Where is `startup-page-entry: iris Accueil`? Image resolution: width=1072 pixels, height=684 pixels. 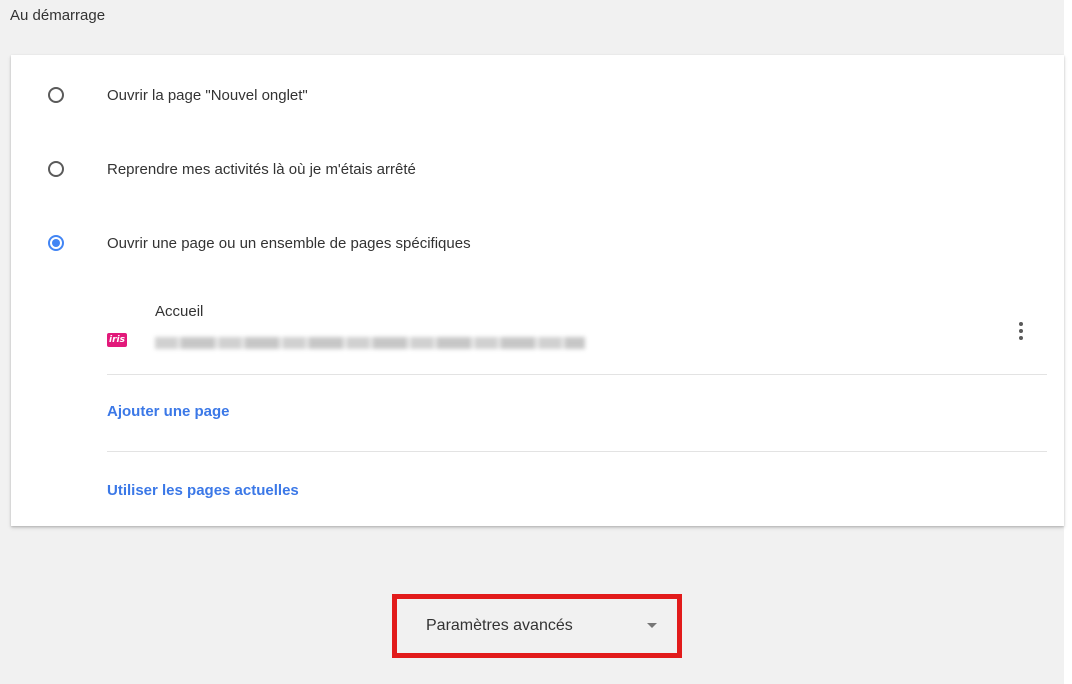 startup-page-entry: iris Accueil is located at coordinates (577, 335).